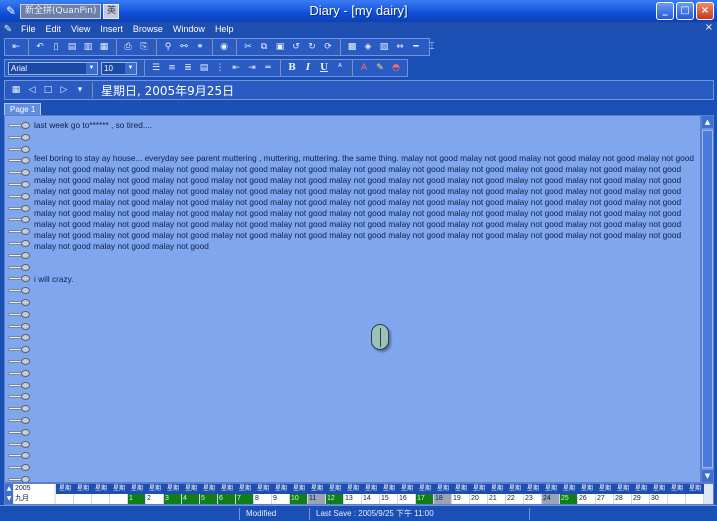 The image size is (717, 521). I want to click on menu-window: Window, so click(189, 29).